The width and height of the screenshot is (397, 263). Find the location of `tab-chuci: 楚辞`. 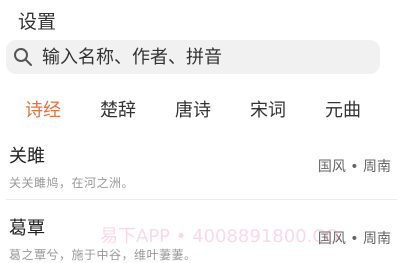

tab-chuci: 楚辞 is located at coordinates (118, 109).